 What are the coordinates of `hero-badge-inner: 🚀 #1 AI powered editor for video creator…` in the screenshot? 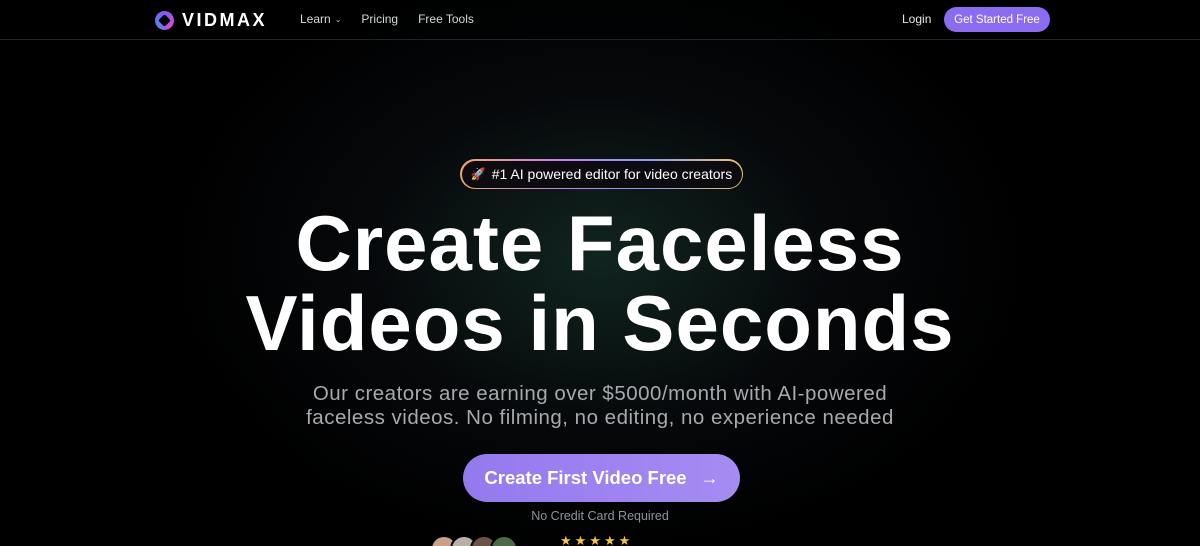 It's located at (601, 174).